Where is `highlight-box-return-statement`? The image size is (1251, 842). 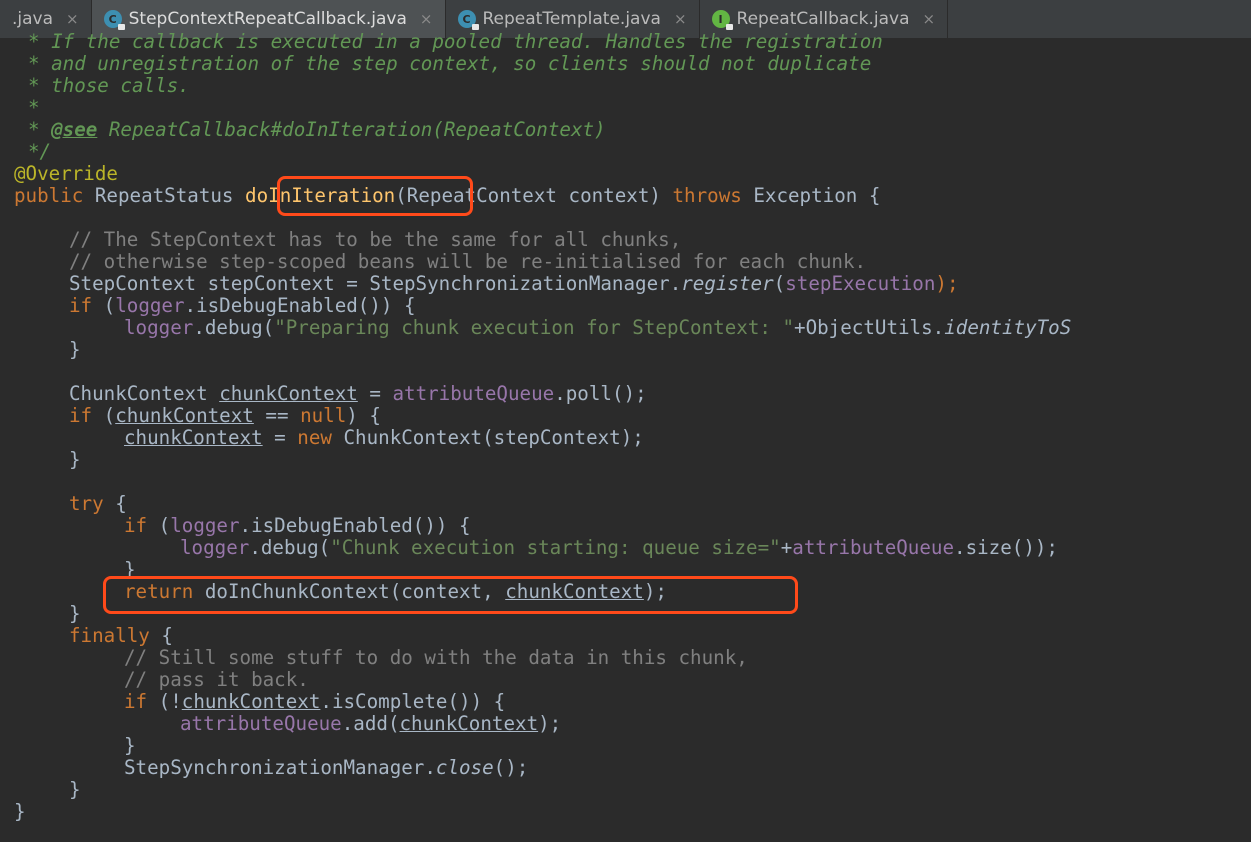
highlight-box-return-statement is located at coordinates (450, 595).